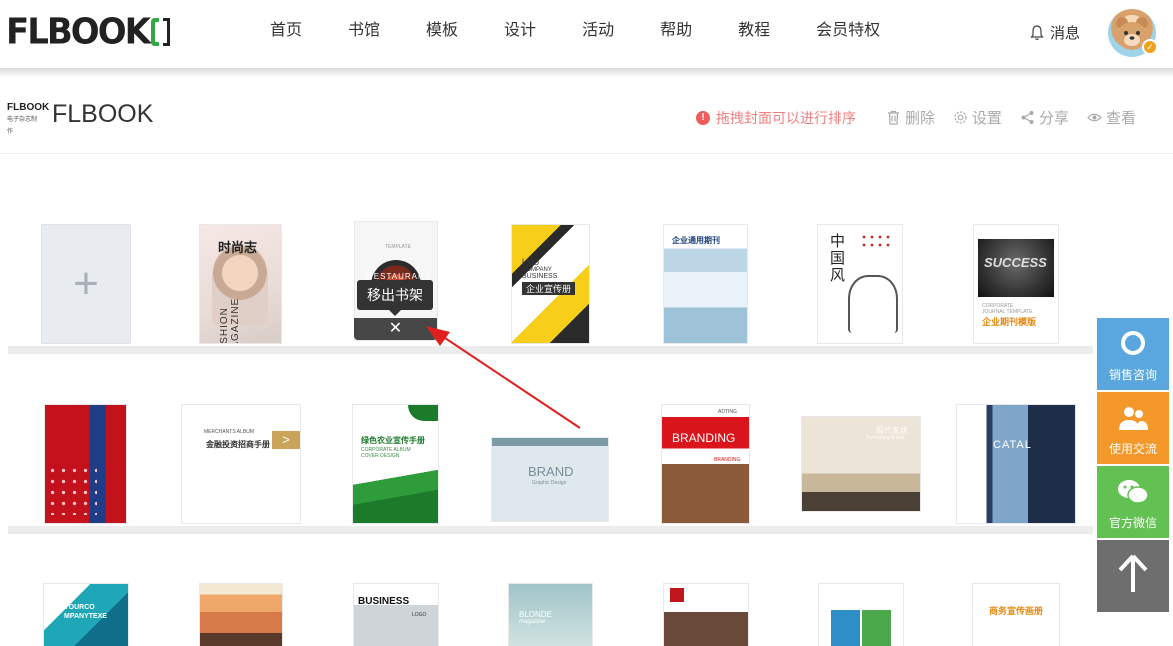 Image resolution: width=1173 pixels, height=646 pixels. Describe the element at coordinates (240, 284) in the screenshot. I see `book-cover-fashion: 时尚志 FASHION MAGAZINE` at that location.